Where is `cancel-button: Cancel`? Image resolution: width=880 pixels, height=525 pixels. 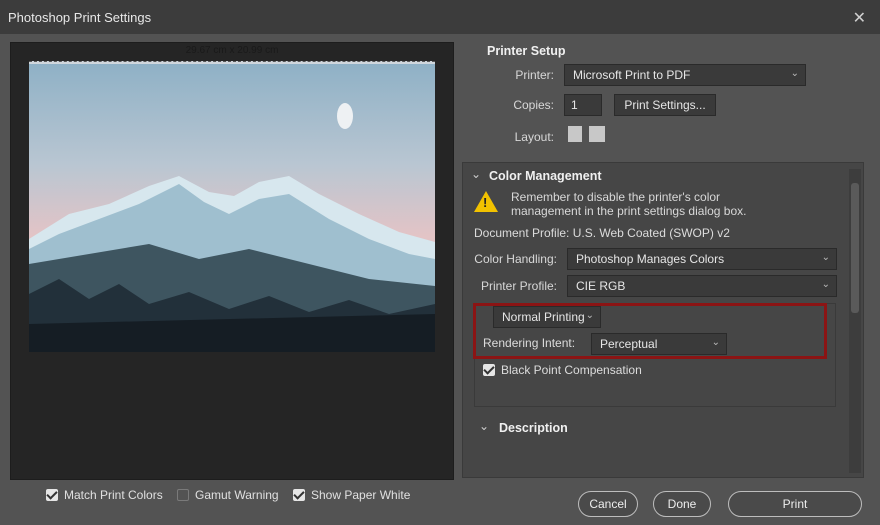
cancel-button: Cancel is located at coordinates (608, 504).